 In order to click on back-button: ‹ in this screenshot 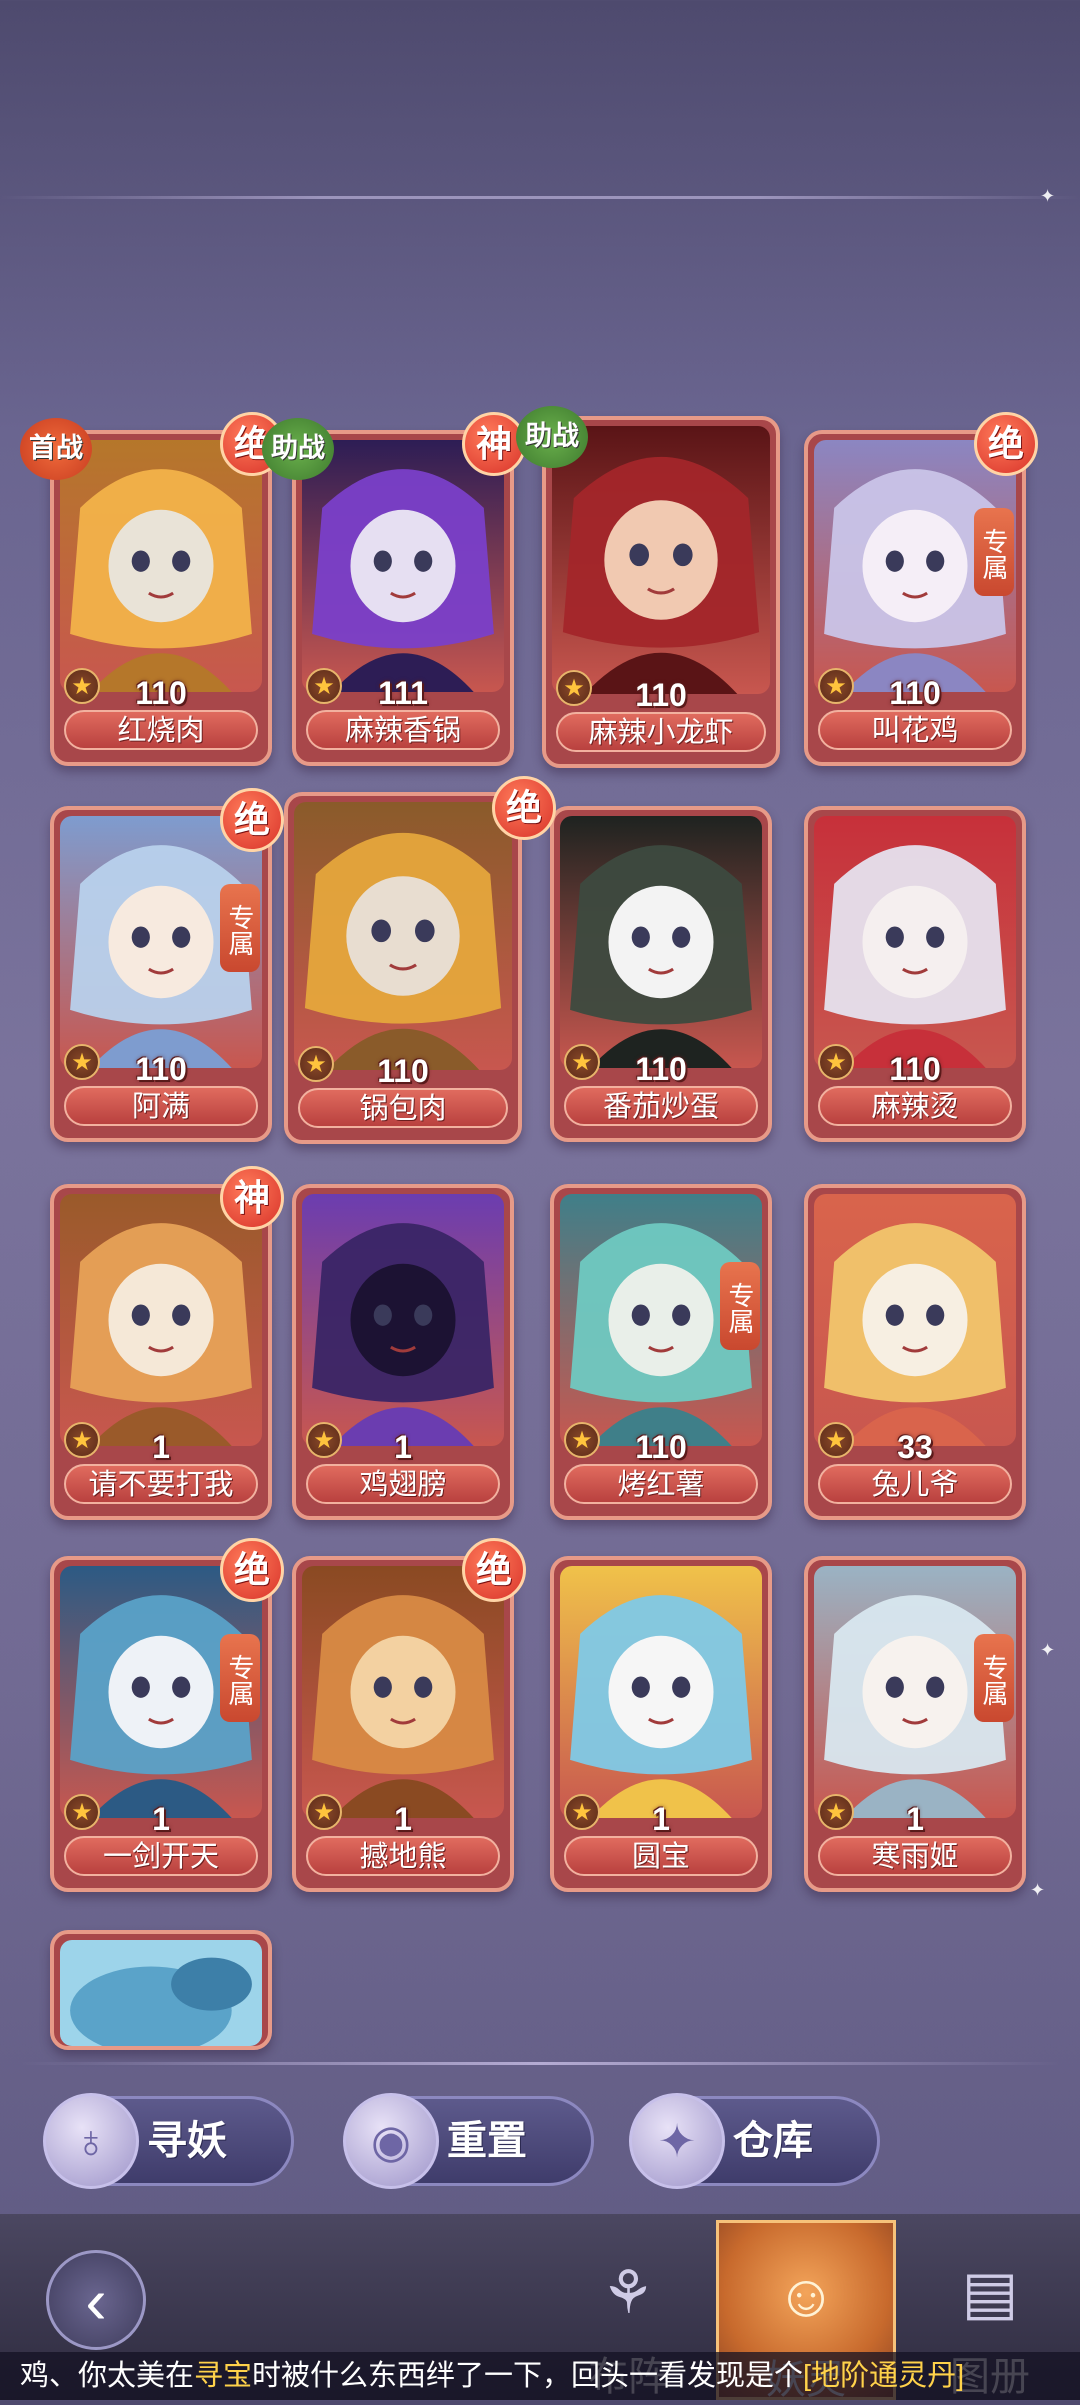, I will do `click(96, 2300)`.